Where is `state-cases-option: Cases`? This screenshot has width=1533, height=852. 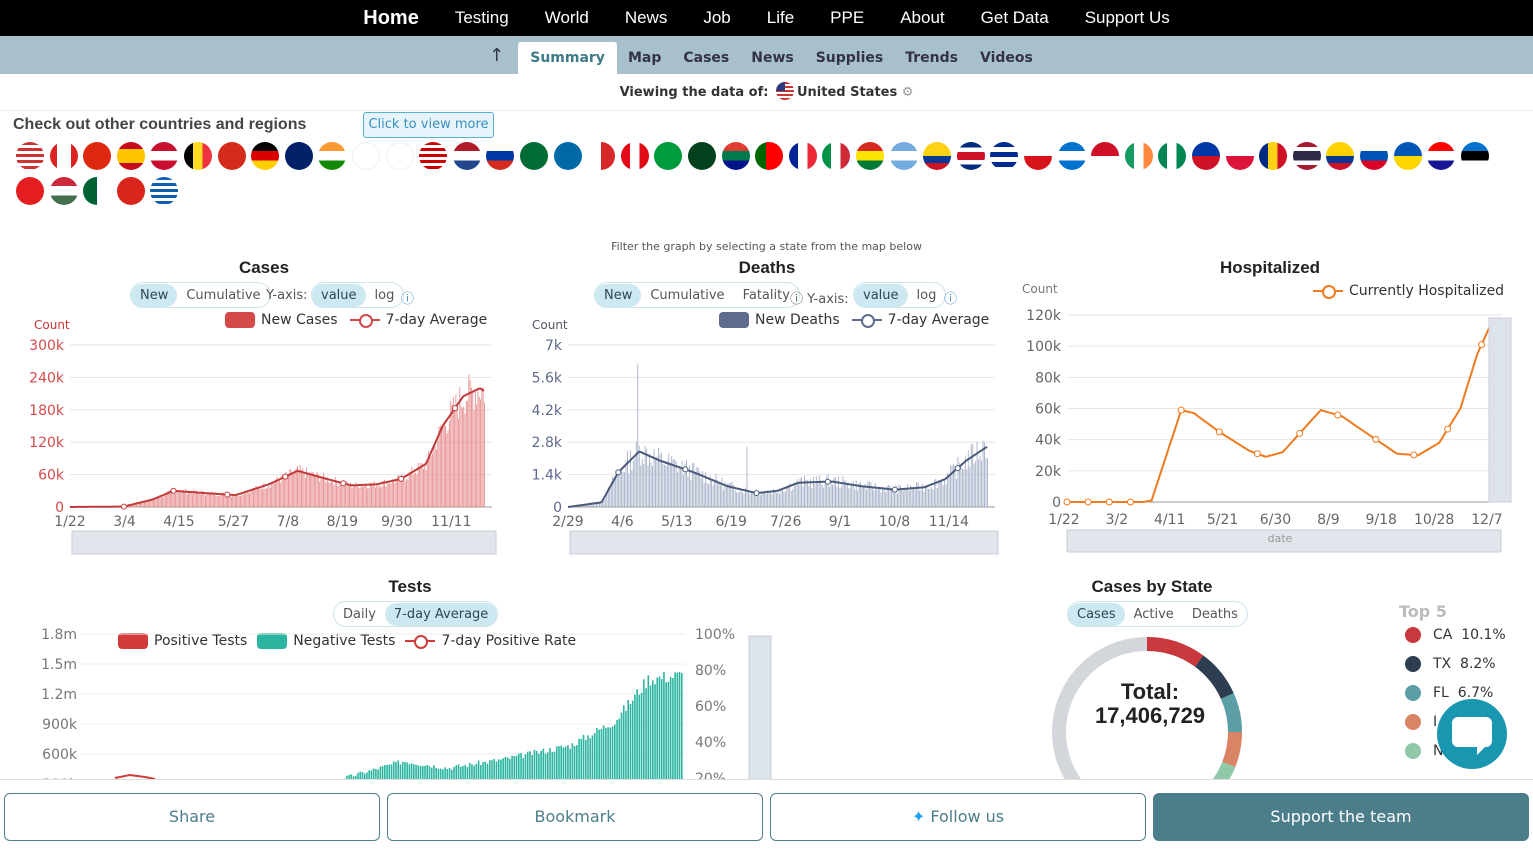
state-cases-option: Cases is located at coordinates (1096, 614).